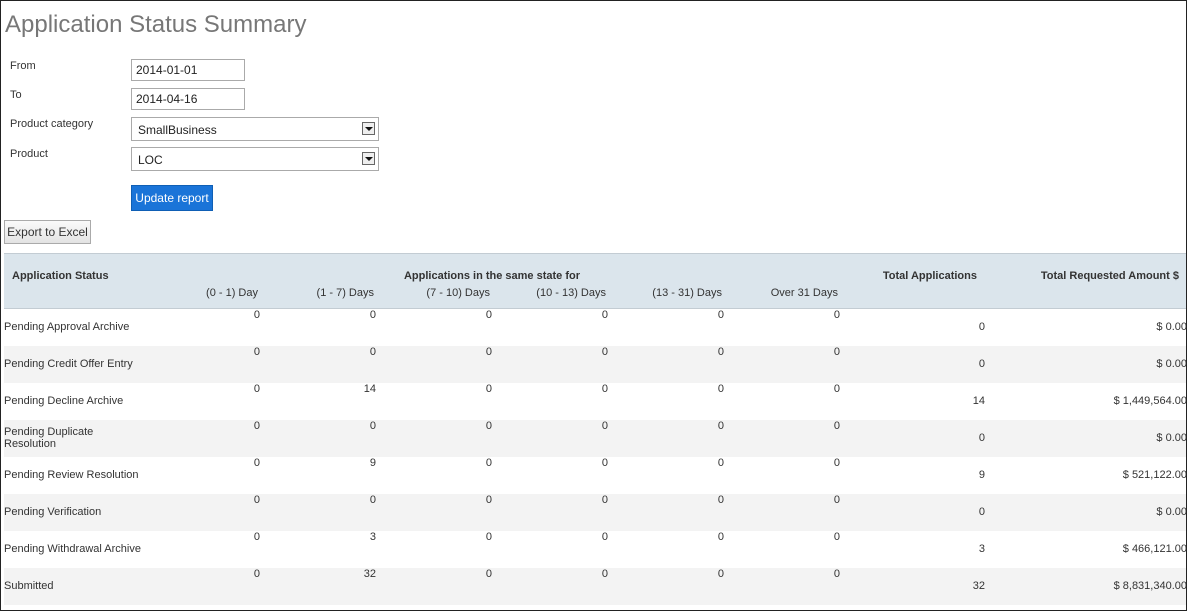  What do you see at coordinates (71, 475) in the screenshot?
I see `status-cell: Pending Review Resolution` at bounding box center [71, 475].